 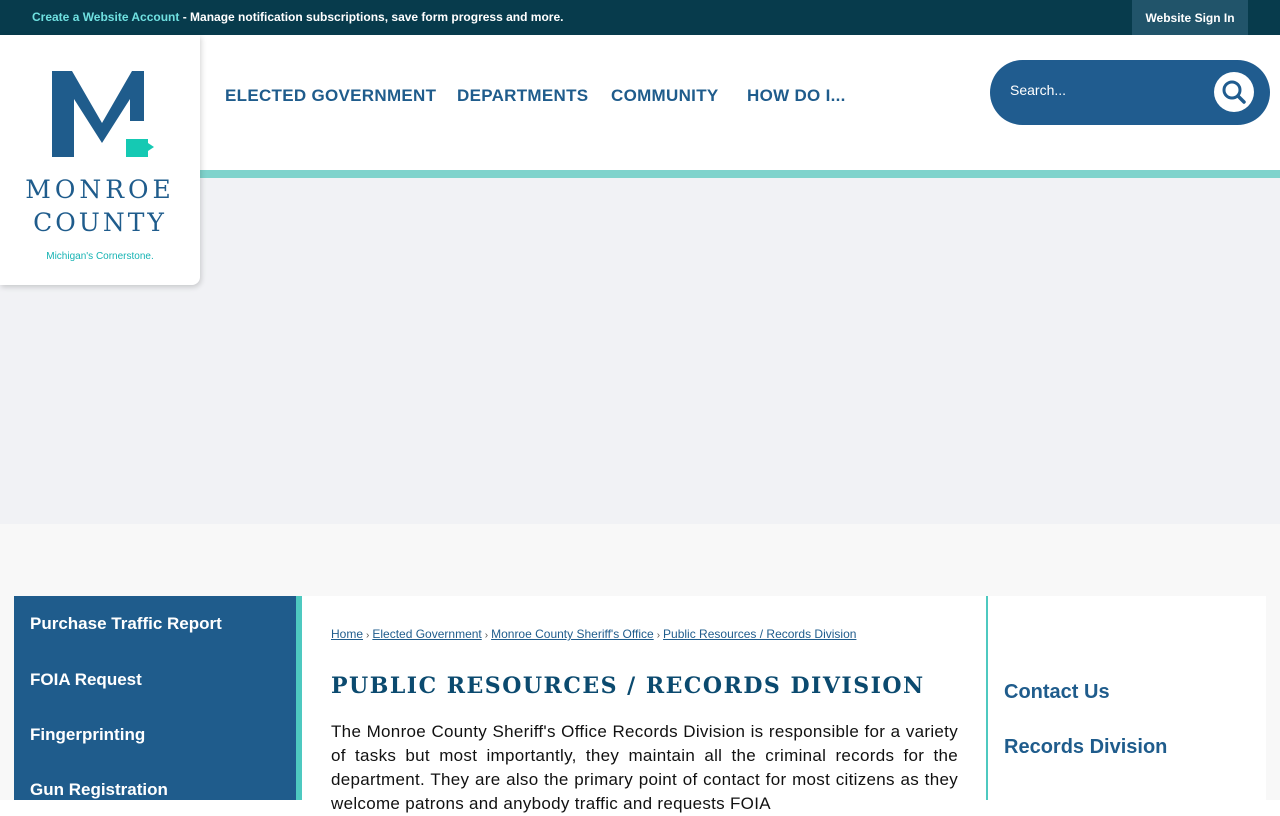 I want to click on breadcrumb-home: Home, so click(x=347, y=634).